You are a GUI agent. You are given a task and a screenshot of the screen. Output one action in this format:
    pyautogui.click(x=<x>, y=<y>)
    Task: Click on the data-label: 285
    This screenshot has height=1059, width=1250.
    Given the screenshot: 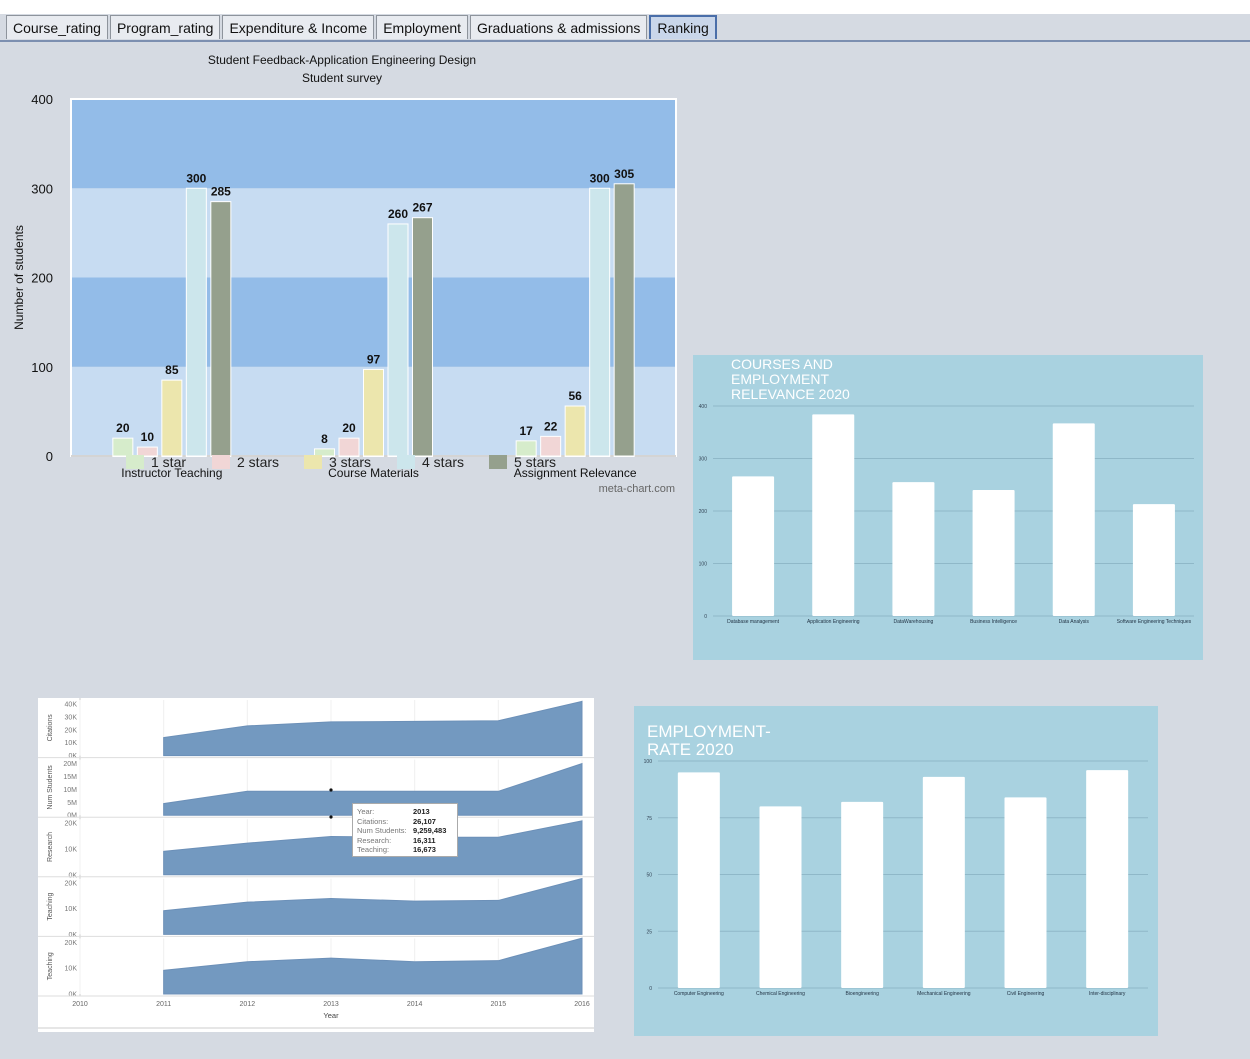 What is the action you would take?
    pyautogui.click(x=221, y=192)
    